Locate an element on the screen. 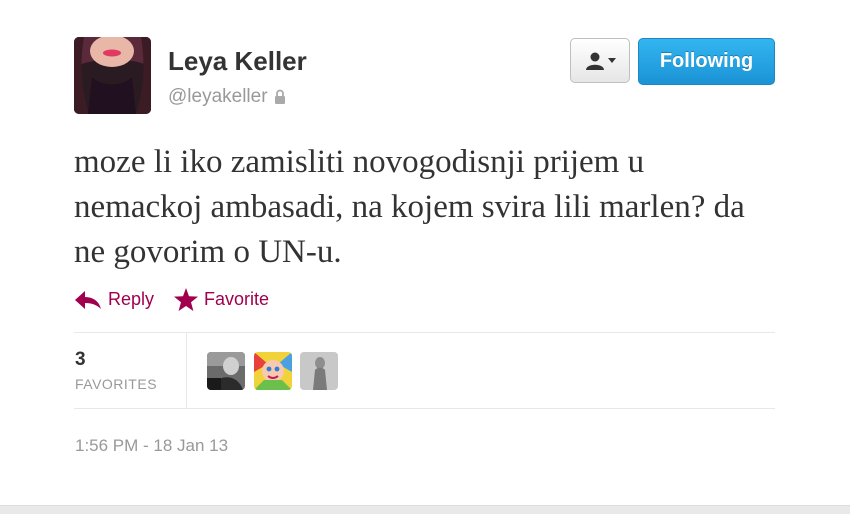 Image resolution: width=850 pixels, height=514 pixels. stats-divider-top is located at coordinates (424, 332).